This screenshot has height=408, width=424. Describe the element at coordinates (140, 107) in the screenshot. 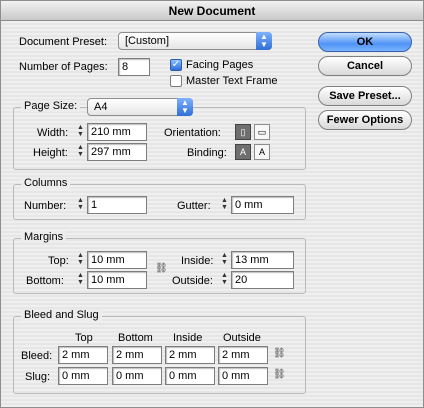

I see `page-size-select: A4 ▲ ▼` at that location.